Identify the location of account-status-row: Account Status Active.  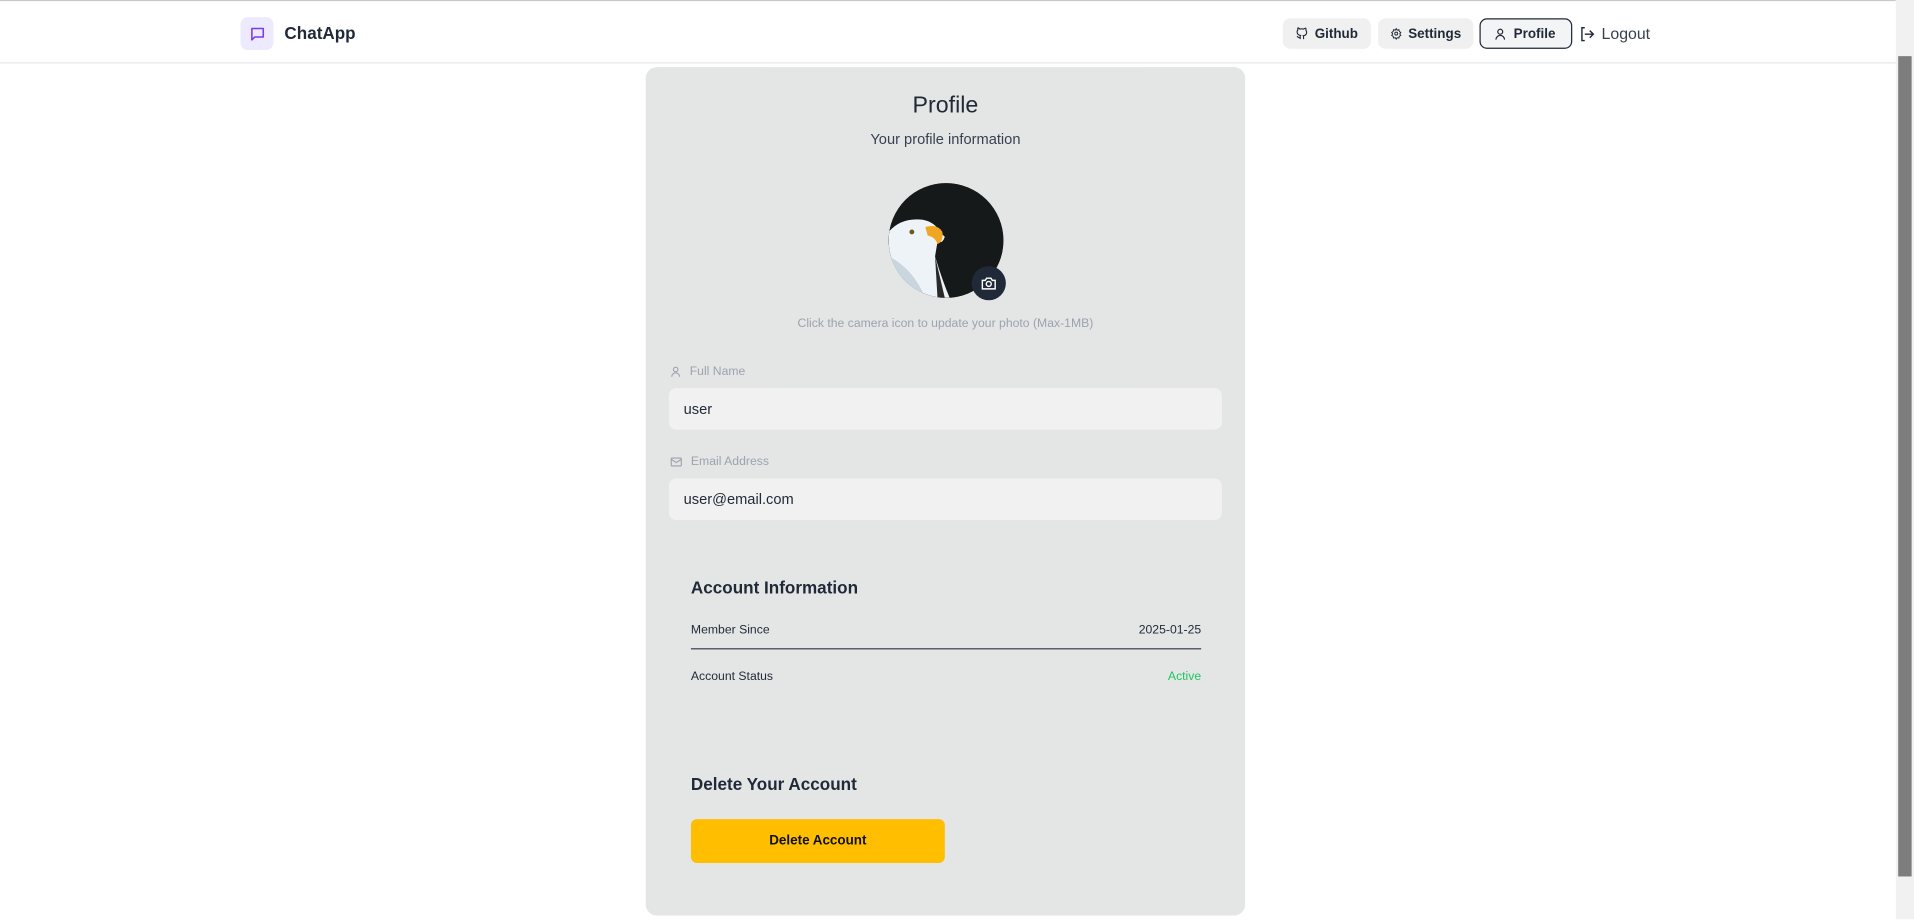
(946, 676).